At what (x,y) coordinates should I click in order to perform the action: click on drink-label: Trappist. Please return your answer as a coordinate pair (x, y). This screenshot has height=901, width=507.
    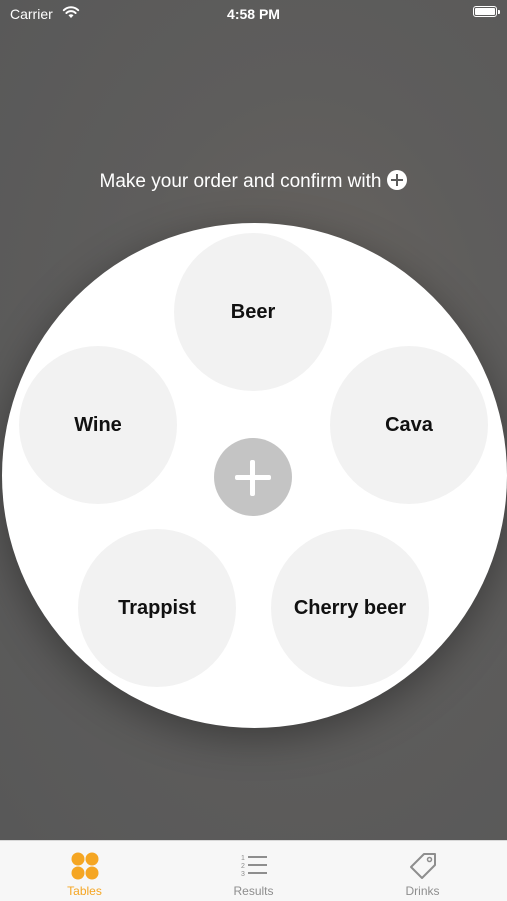
    Looking at the image, I should click on (157, 607).